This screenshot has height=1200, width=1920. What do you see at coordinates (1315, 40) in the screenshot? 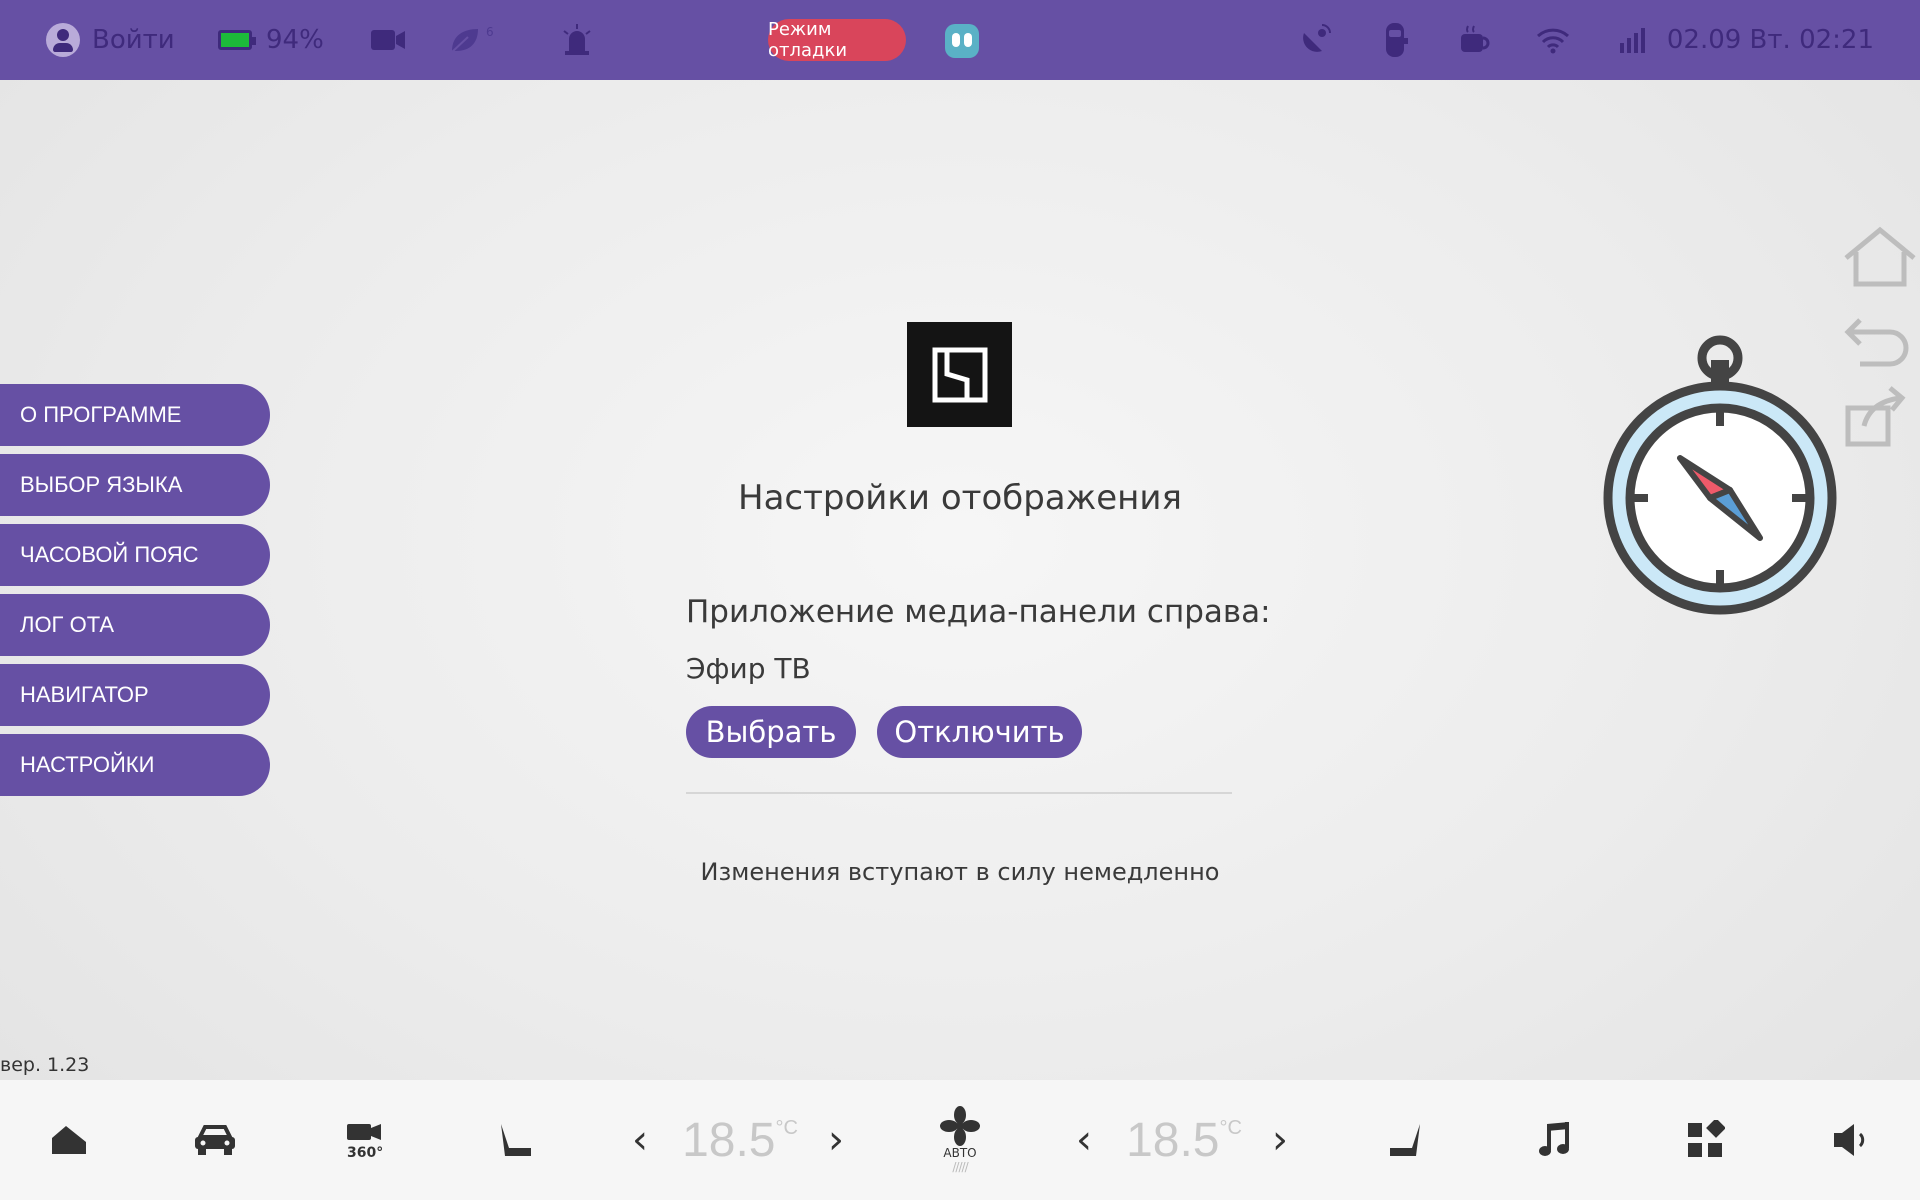
I see `satellite-icon` at bounding box center [1315, 40].